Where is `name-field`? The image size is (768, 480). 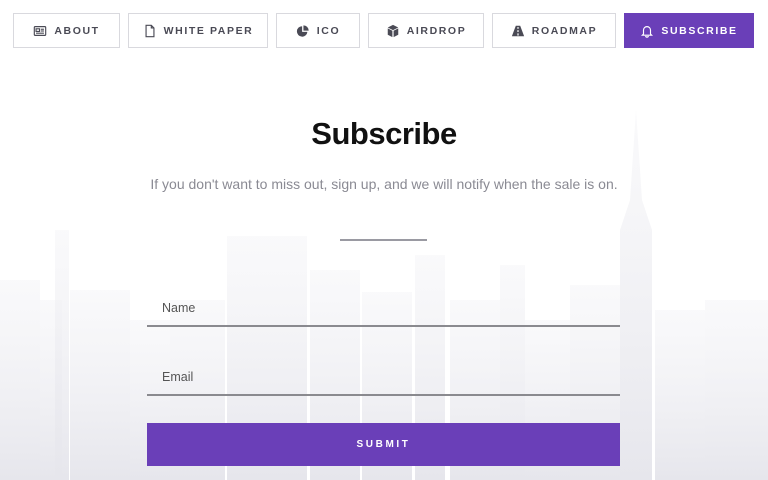 name-field is located at coordinates (383, 309).